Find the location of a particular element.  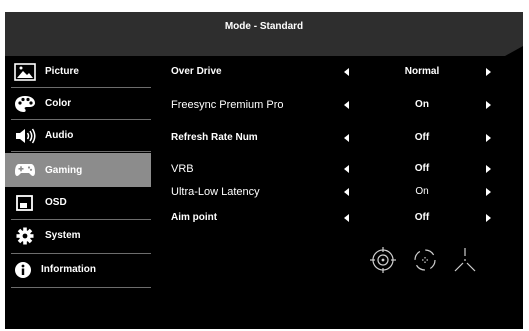

setting-row-over-drive: Over Drive Normal is located at coordinates (341, 74).